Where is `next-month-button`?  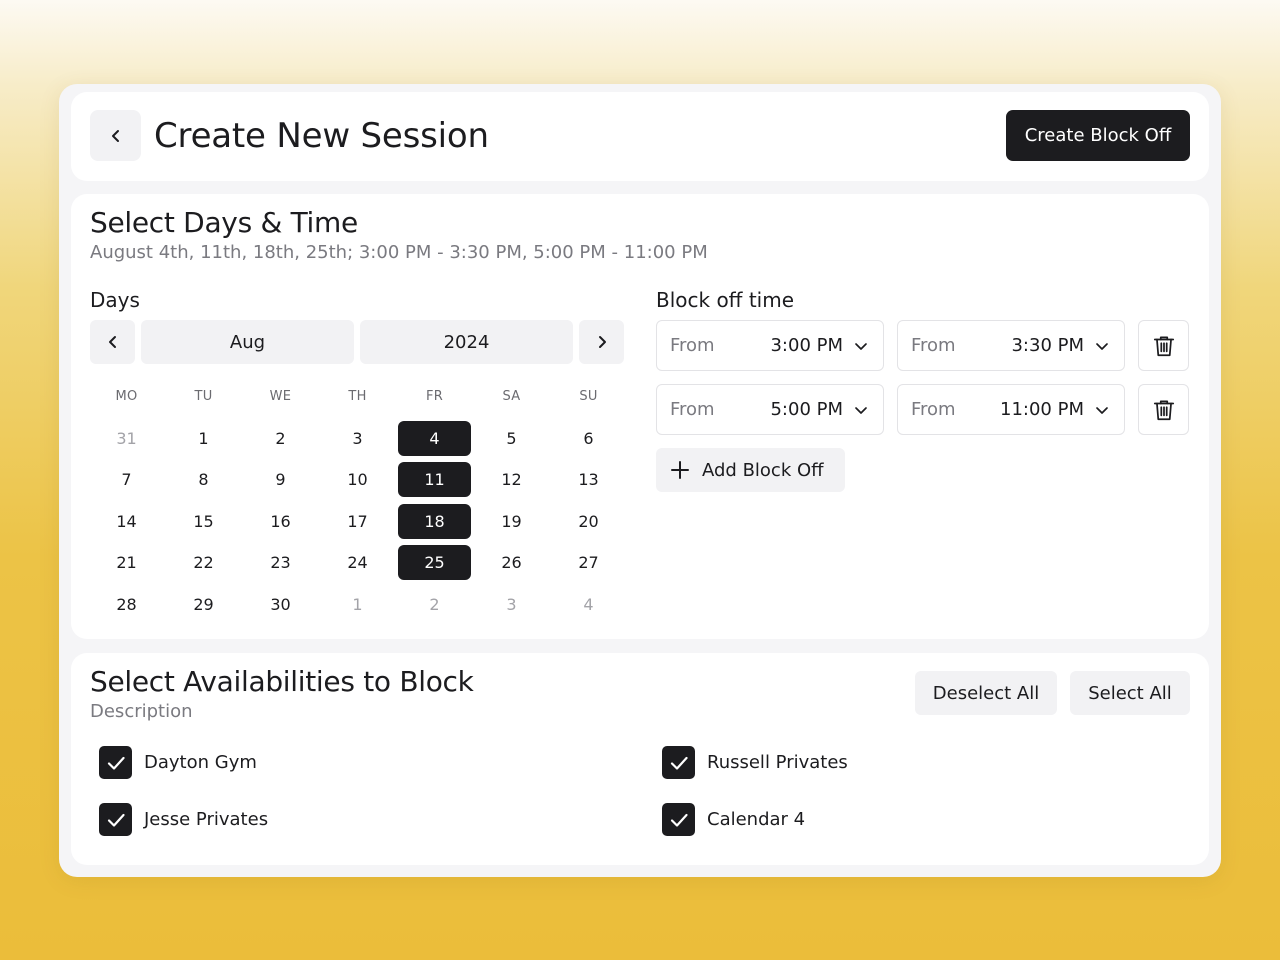
next-month-button is located at coordinates (601, 342).